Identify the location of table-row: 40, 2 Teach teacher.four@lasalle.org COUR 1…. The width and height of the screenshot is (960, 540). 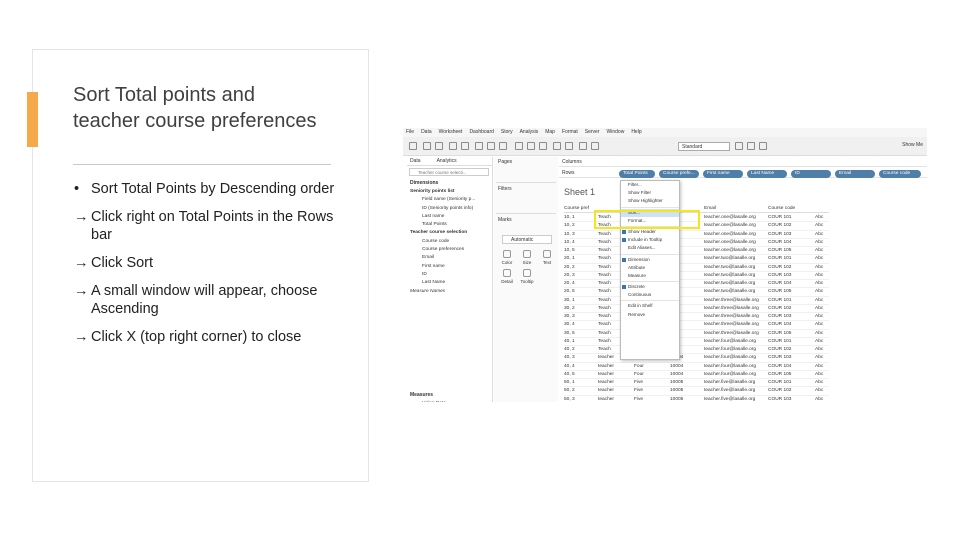
(696, 350).